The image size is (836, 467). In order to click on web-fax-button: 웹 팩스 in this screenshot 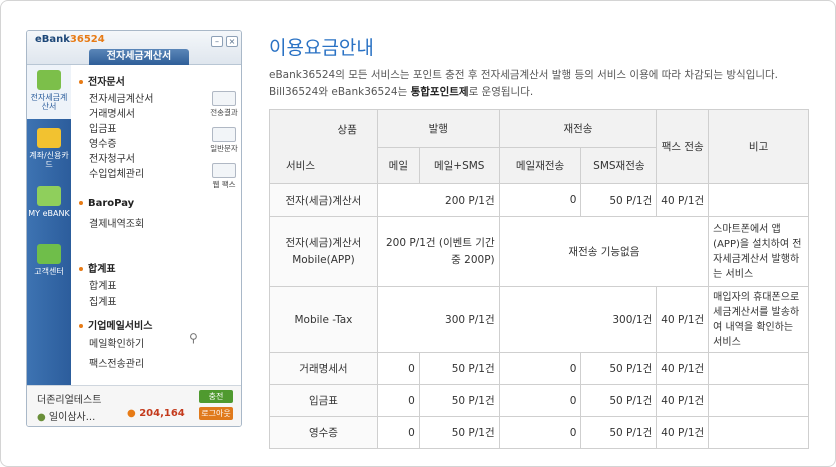, I will do `click(223, 176)`.